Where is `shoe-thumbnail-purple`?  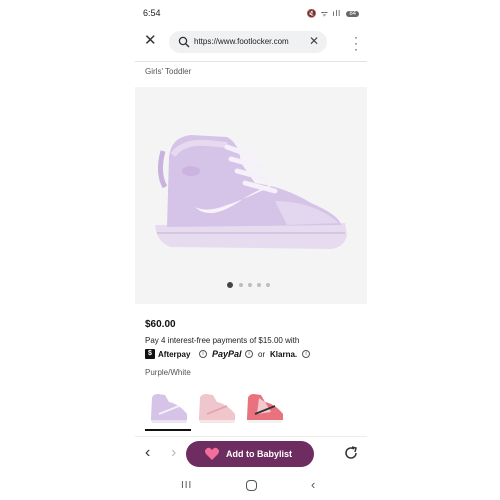
shoe-thumbnail-purple is located at coordinates (169, 408).